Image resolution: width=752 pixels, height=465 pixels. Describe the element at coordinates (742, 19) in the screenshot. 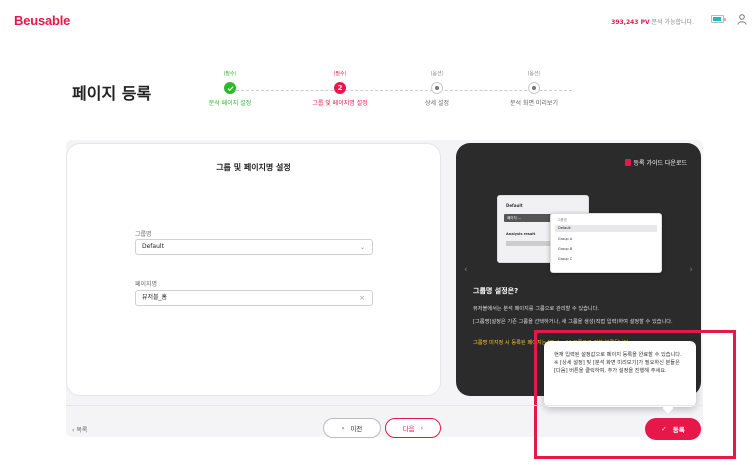

I see `user-icon` at that location.